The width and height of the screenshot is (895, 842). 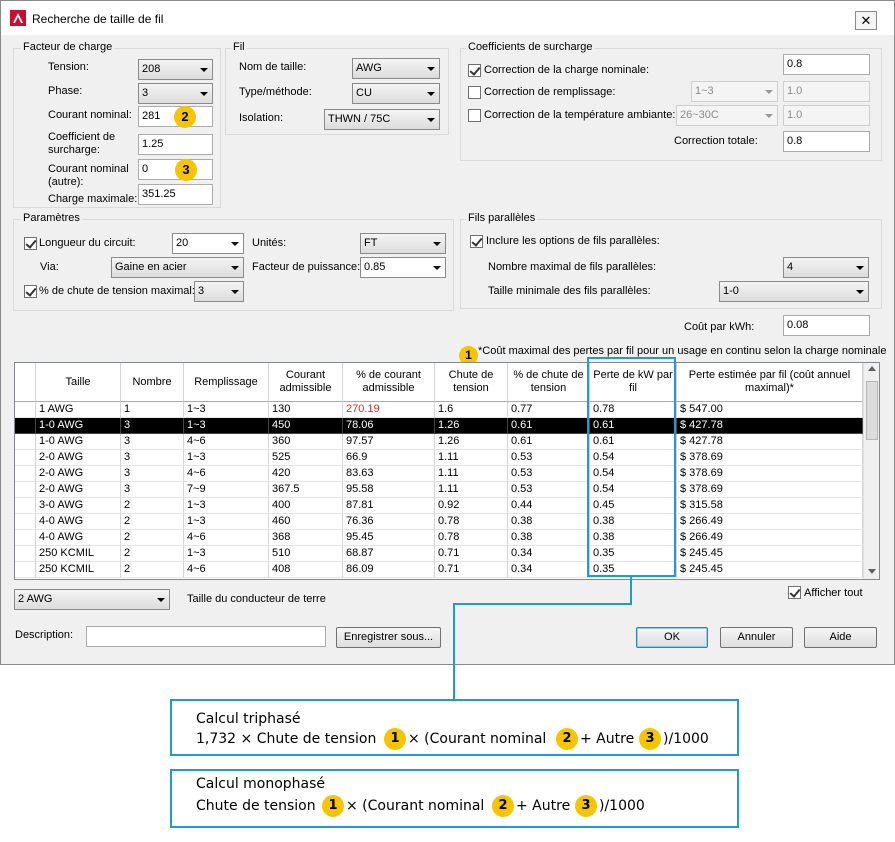 I want to click on max-parallel-select: 4, so click(x=826, y=267).